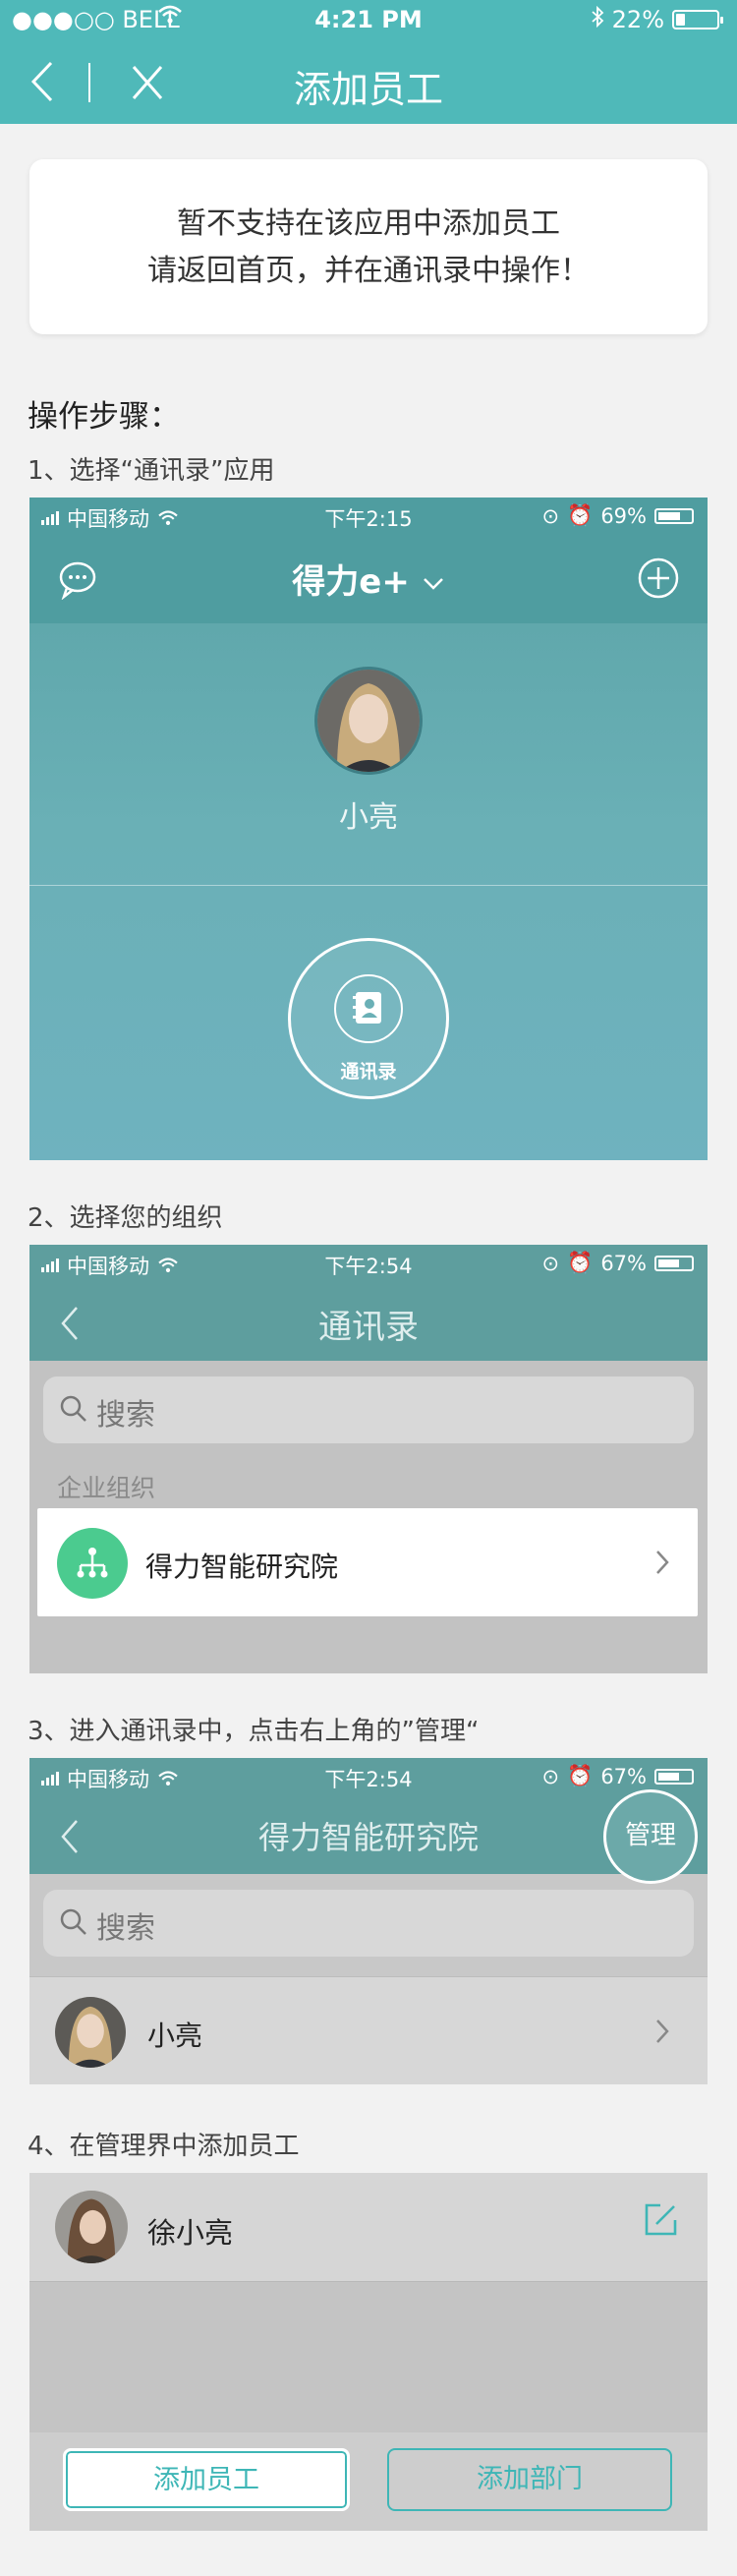  Describe the element at coordinates (368, 2227) in the screenshot. I see `member-list-item: 徐小亮` at that location.